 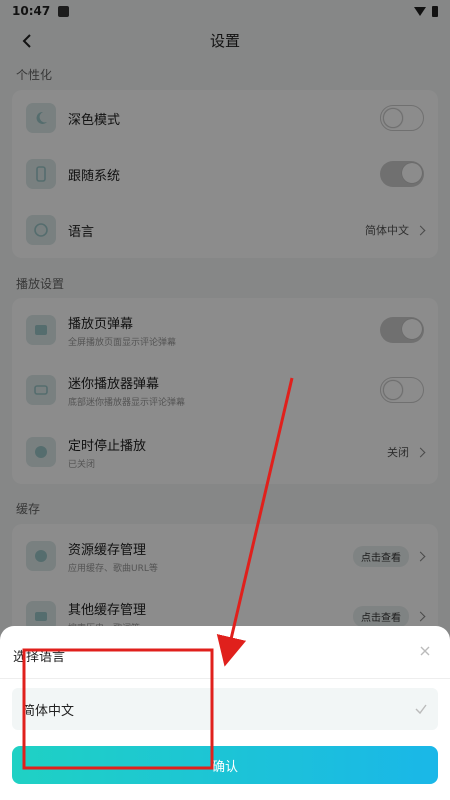 What do you see at coordinates (425, 651) in the screenshot?
I see `close-icon` at bounding box center [425, 651].